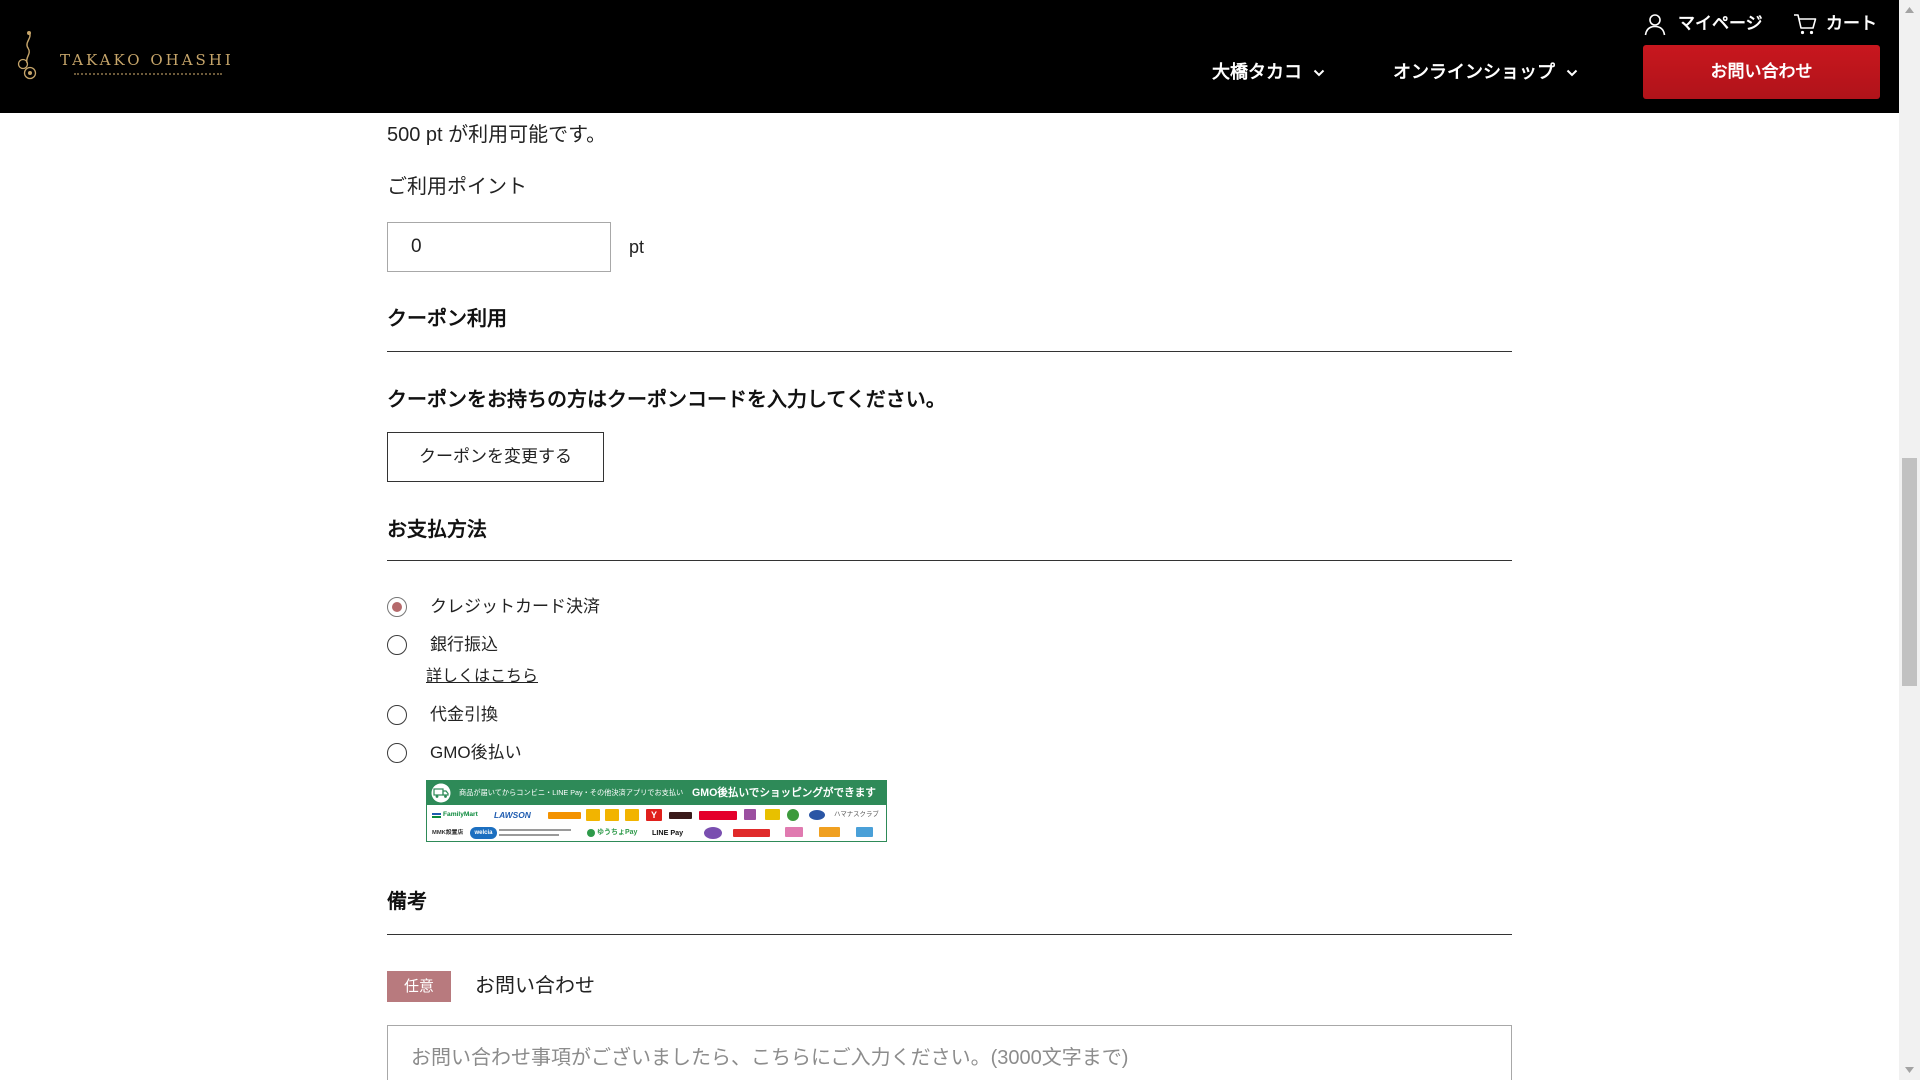  I want to click on optional-badge: 任意, so click(419, 986).